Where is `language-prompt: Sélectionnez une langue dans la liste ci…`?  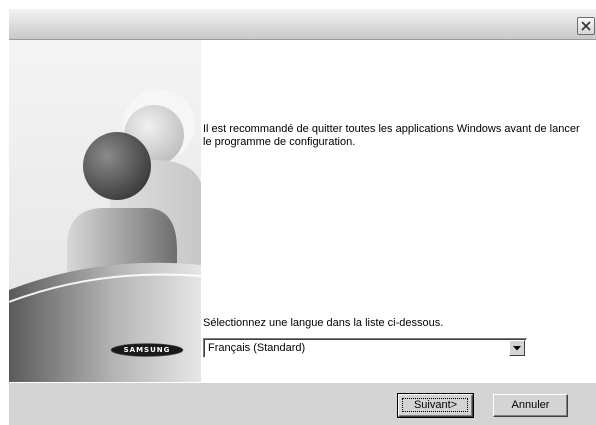
language-prompt: Sélectionnez une langue dans la liste ci… is located at coordinates (323, 323).